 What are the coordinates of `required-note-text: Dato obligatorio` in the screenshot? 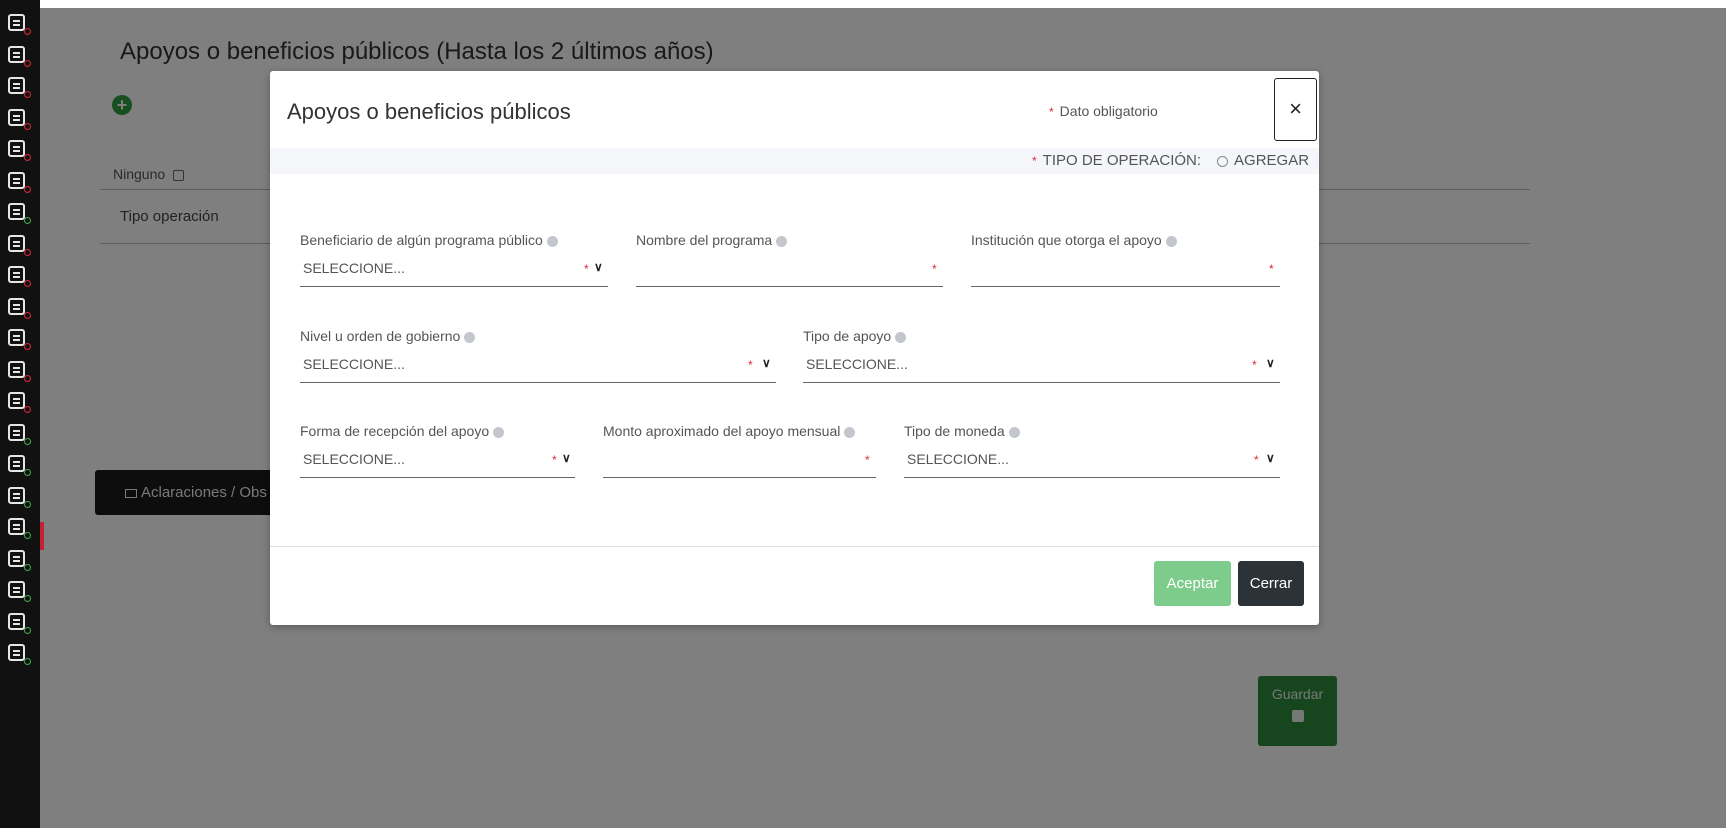 It's located at (1108, 111).